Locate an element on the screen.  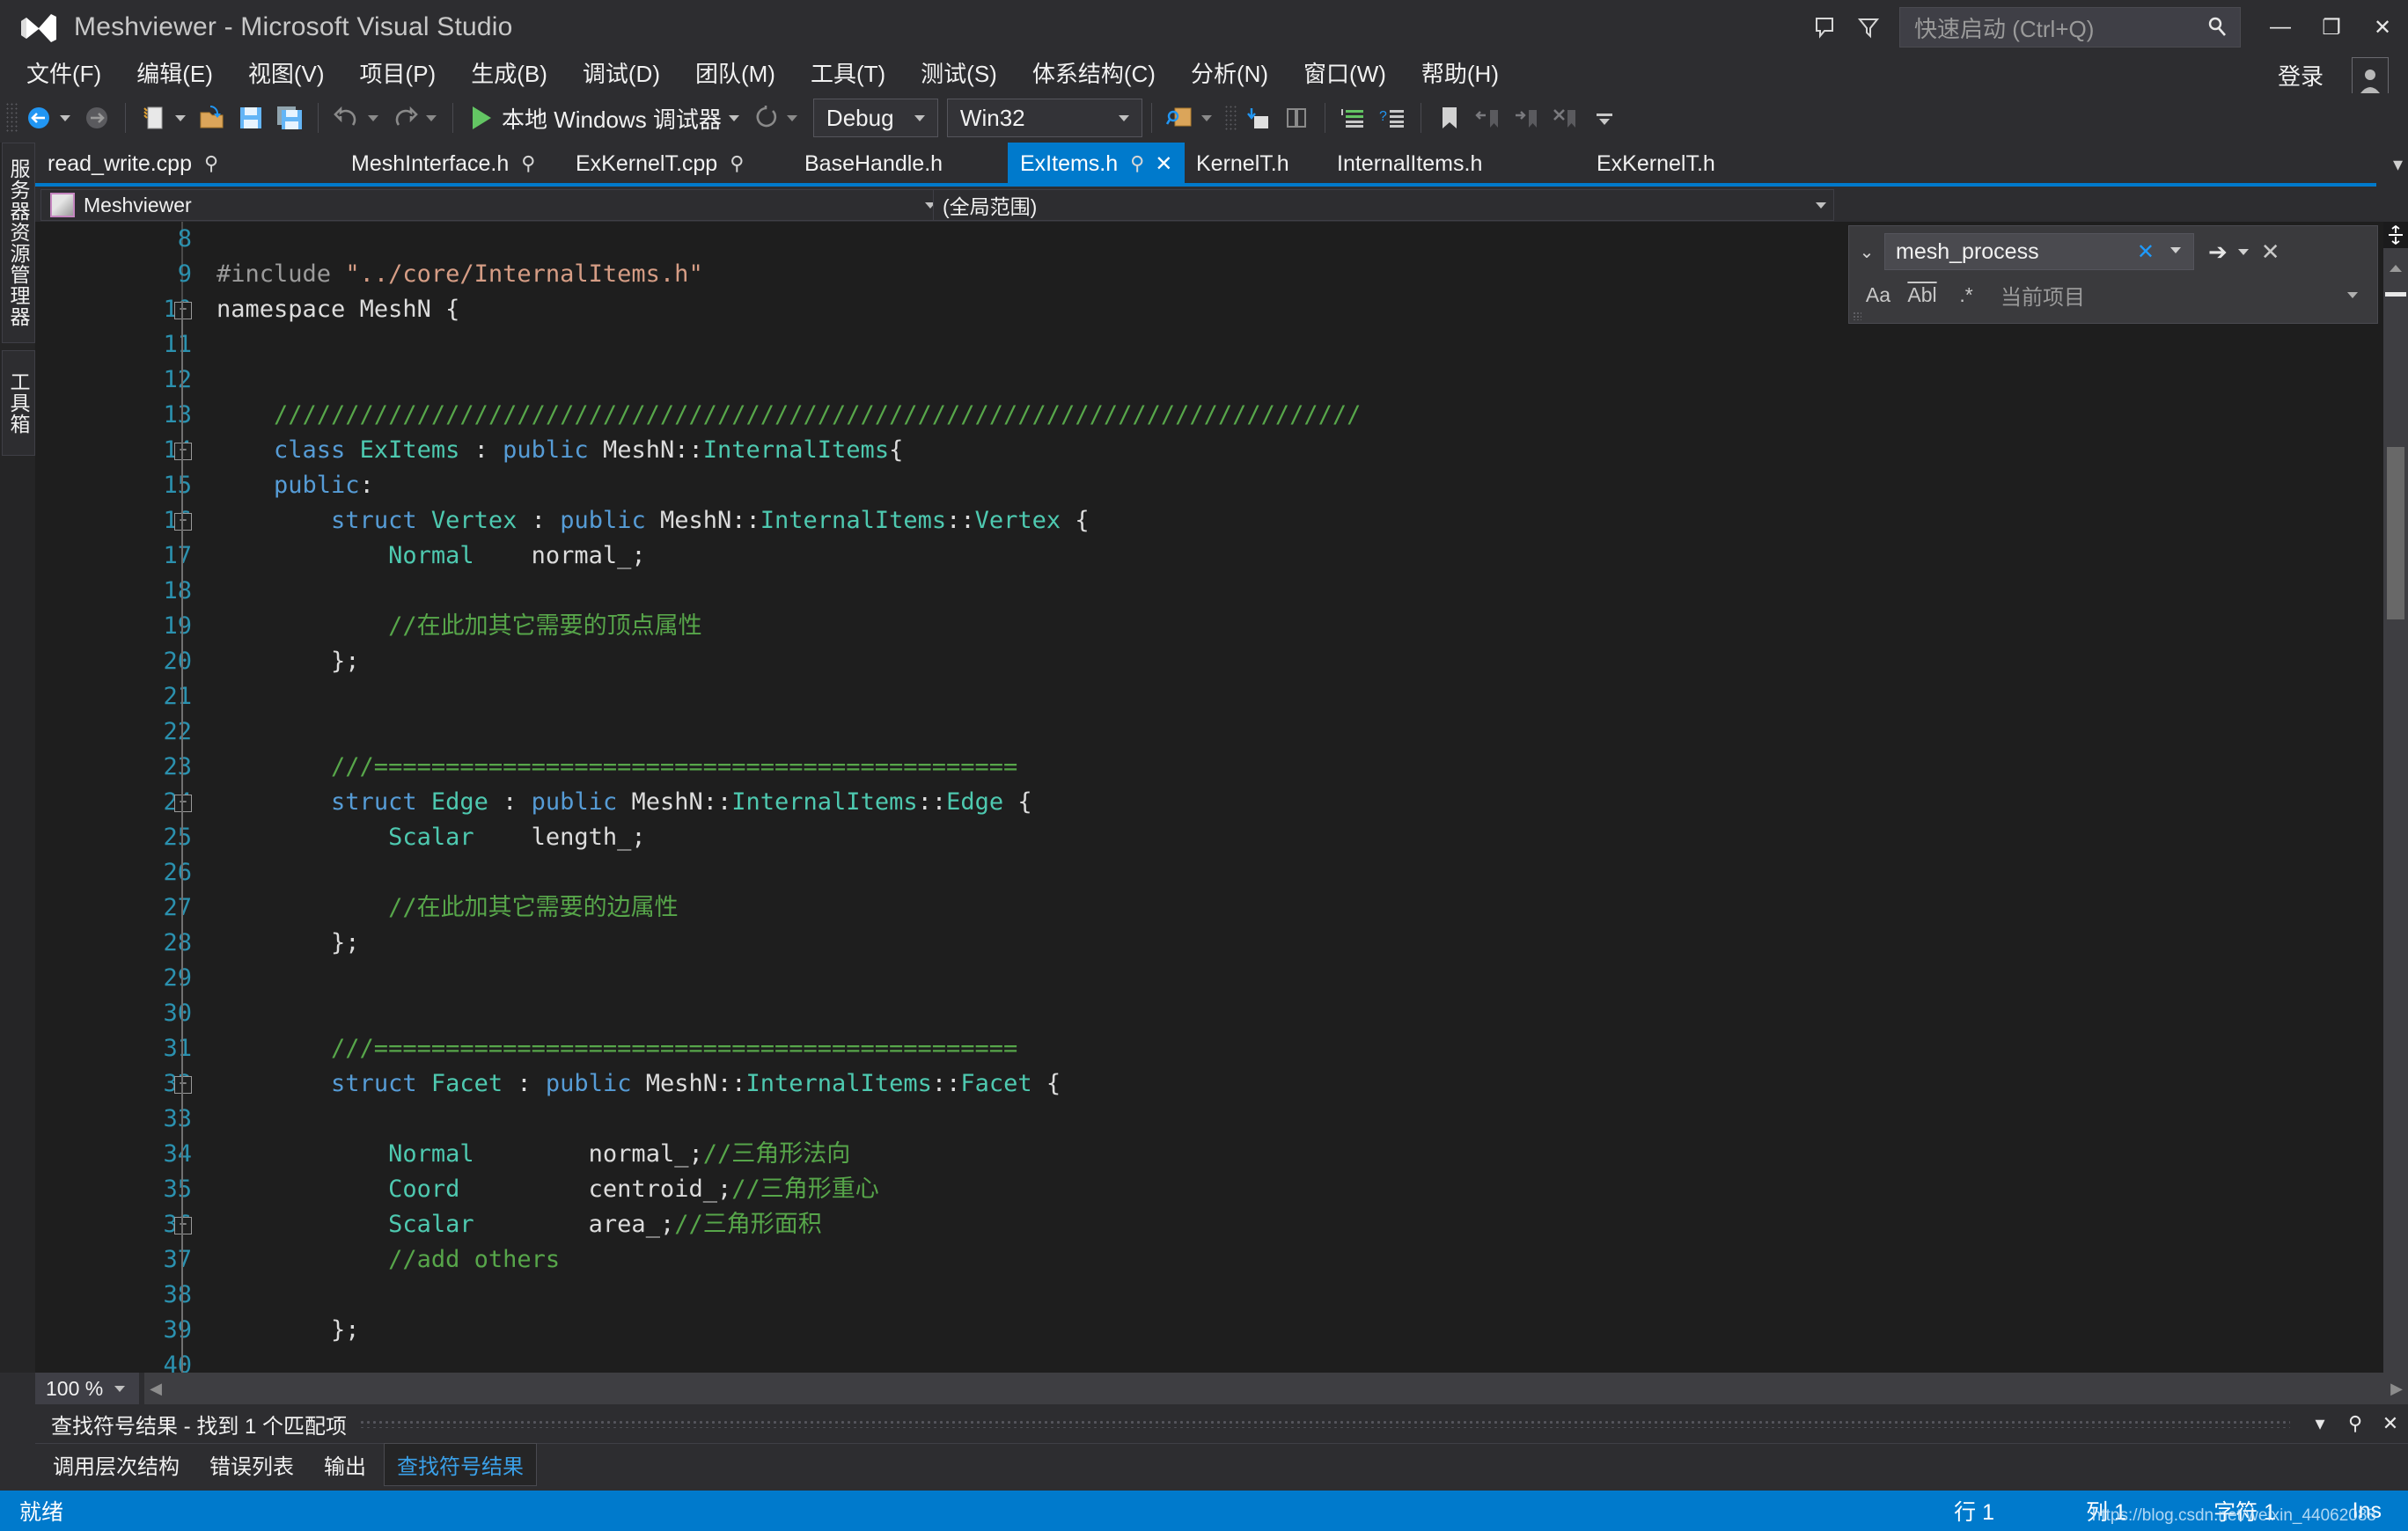
document-tab-1: MeshInterface.h ⚲ is located at coordinates (443, 164).